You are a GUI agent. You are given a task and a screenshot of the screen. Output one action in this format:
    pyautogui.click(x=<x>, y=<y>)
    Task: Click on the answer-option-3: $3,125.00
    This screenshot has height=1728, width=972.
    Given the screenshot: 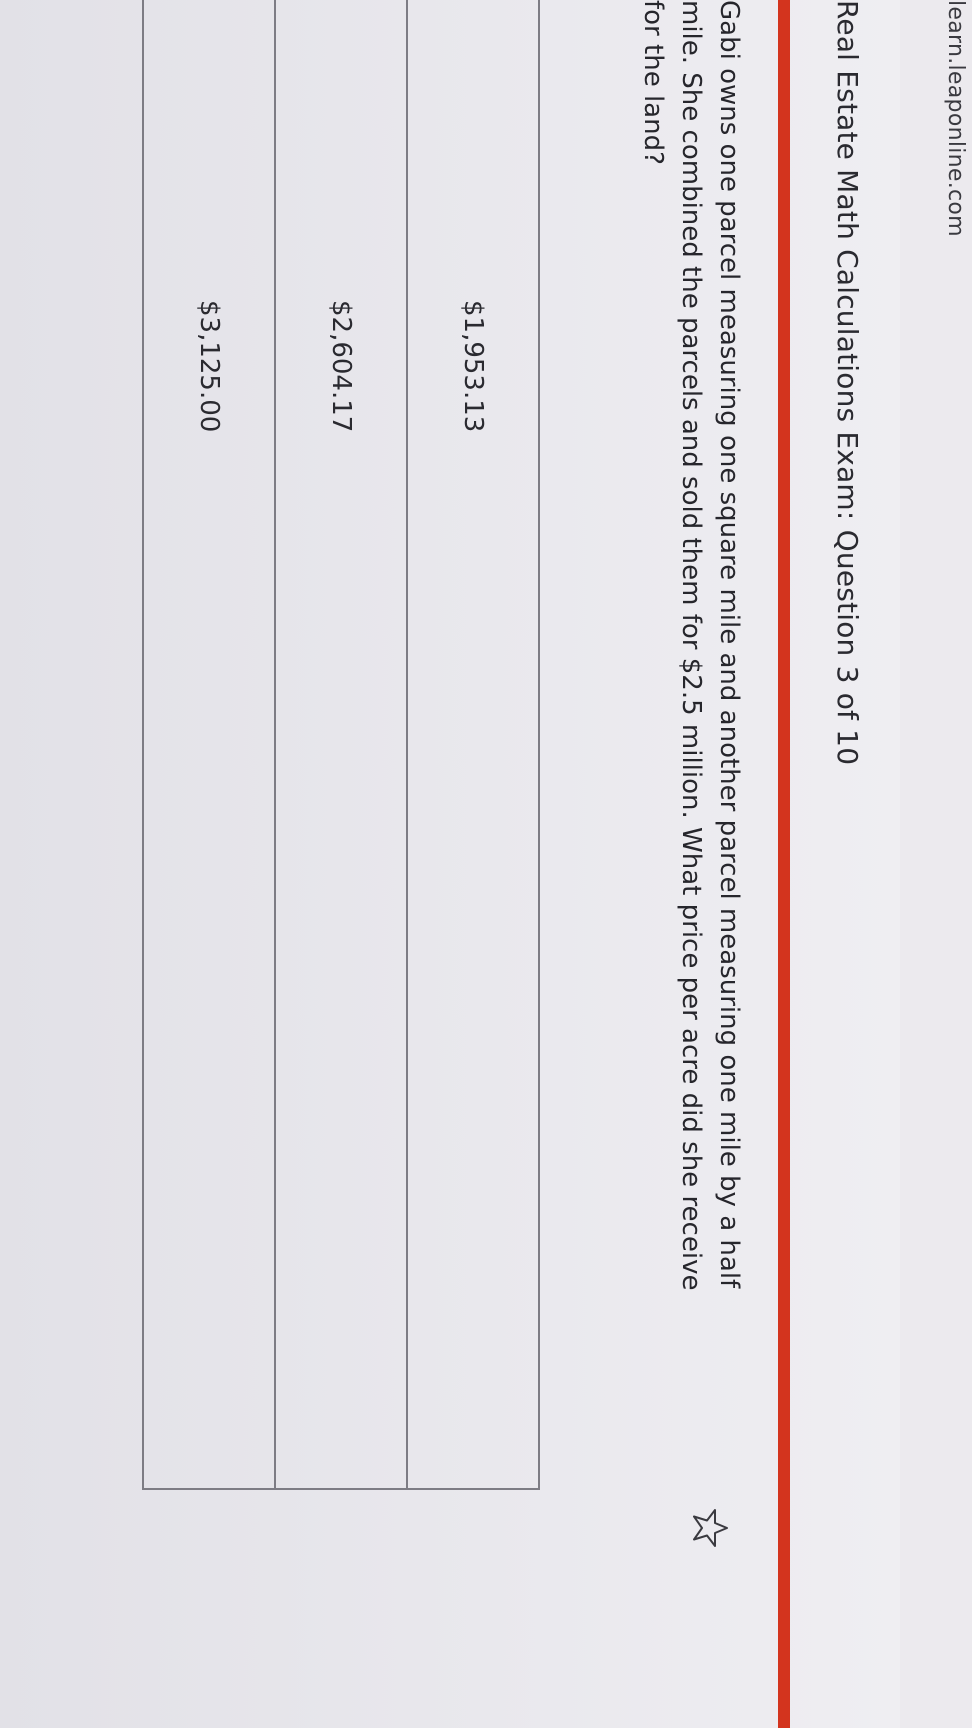 What is the action you would take?
    pyautogui.click(x=208, y=745)
    